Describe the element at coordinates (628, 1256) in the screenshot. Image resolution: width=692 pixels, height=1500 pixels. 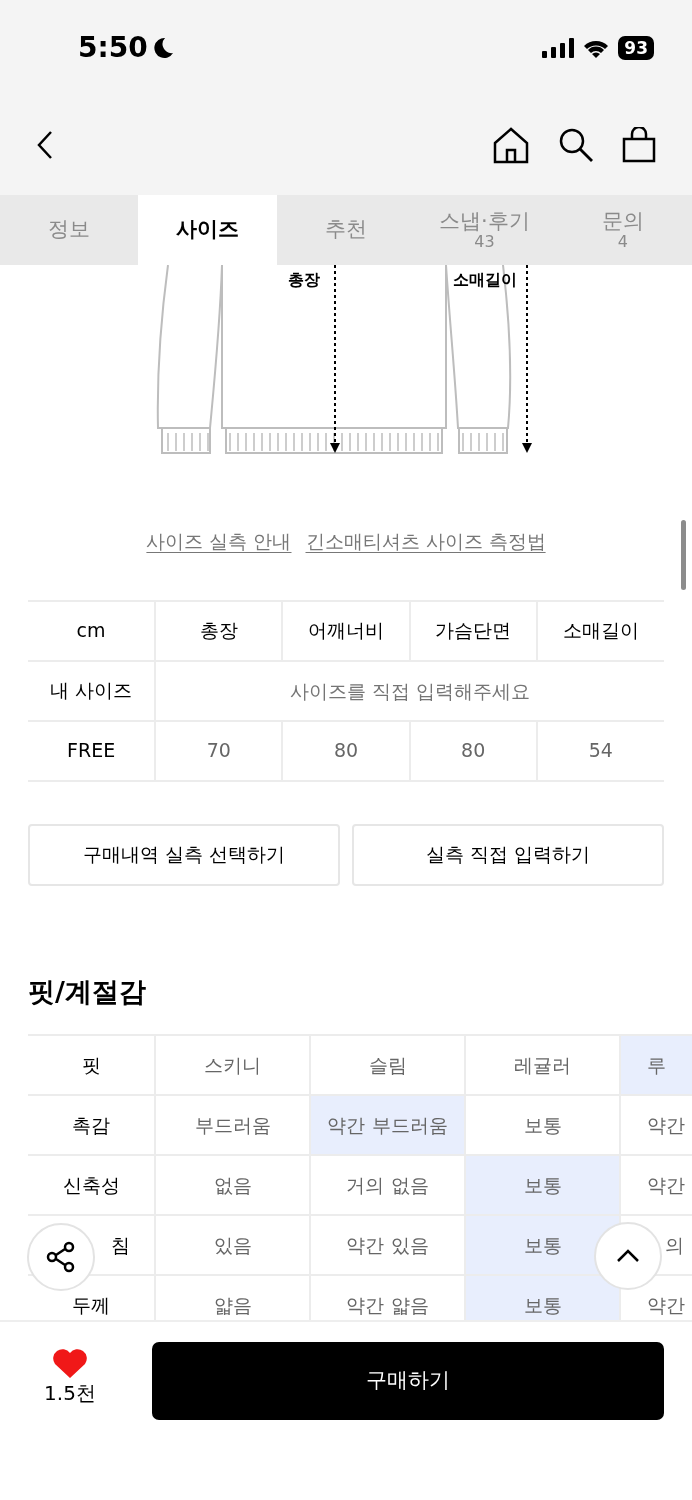
I see `chevron-up-icon` at that location.